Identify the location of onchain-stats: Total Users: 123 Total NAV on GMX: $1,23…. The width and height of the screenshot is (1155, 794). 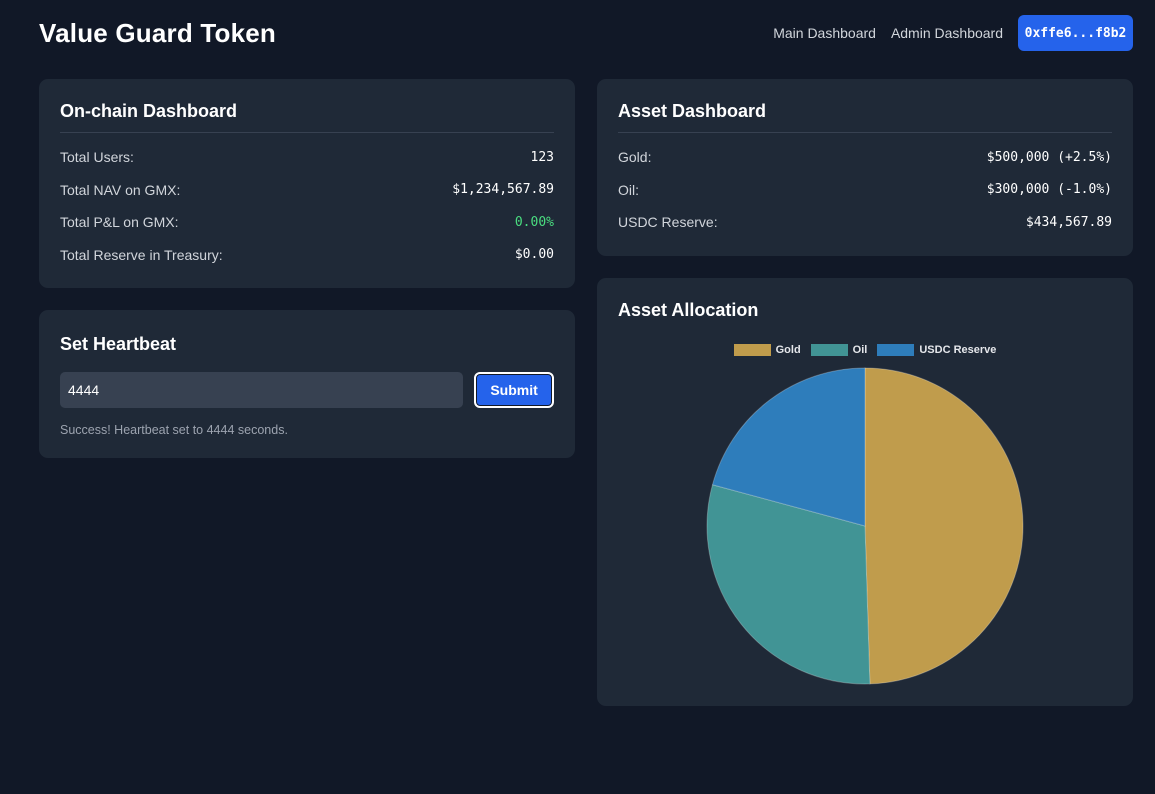
(307, 206).